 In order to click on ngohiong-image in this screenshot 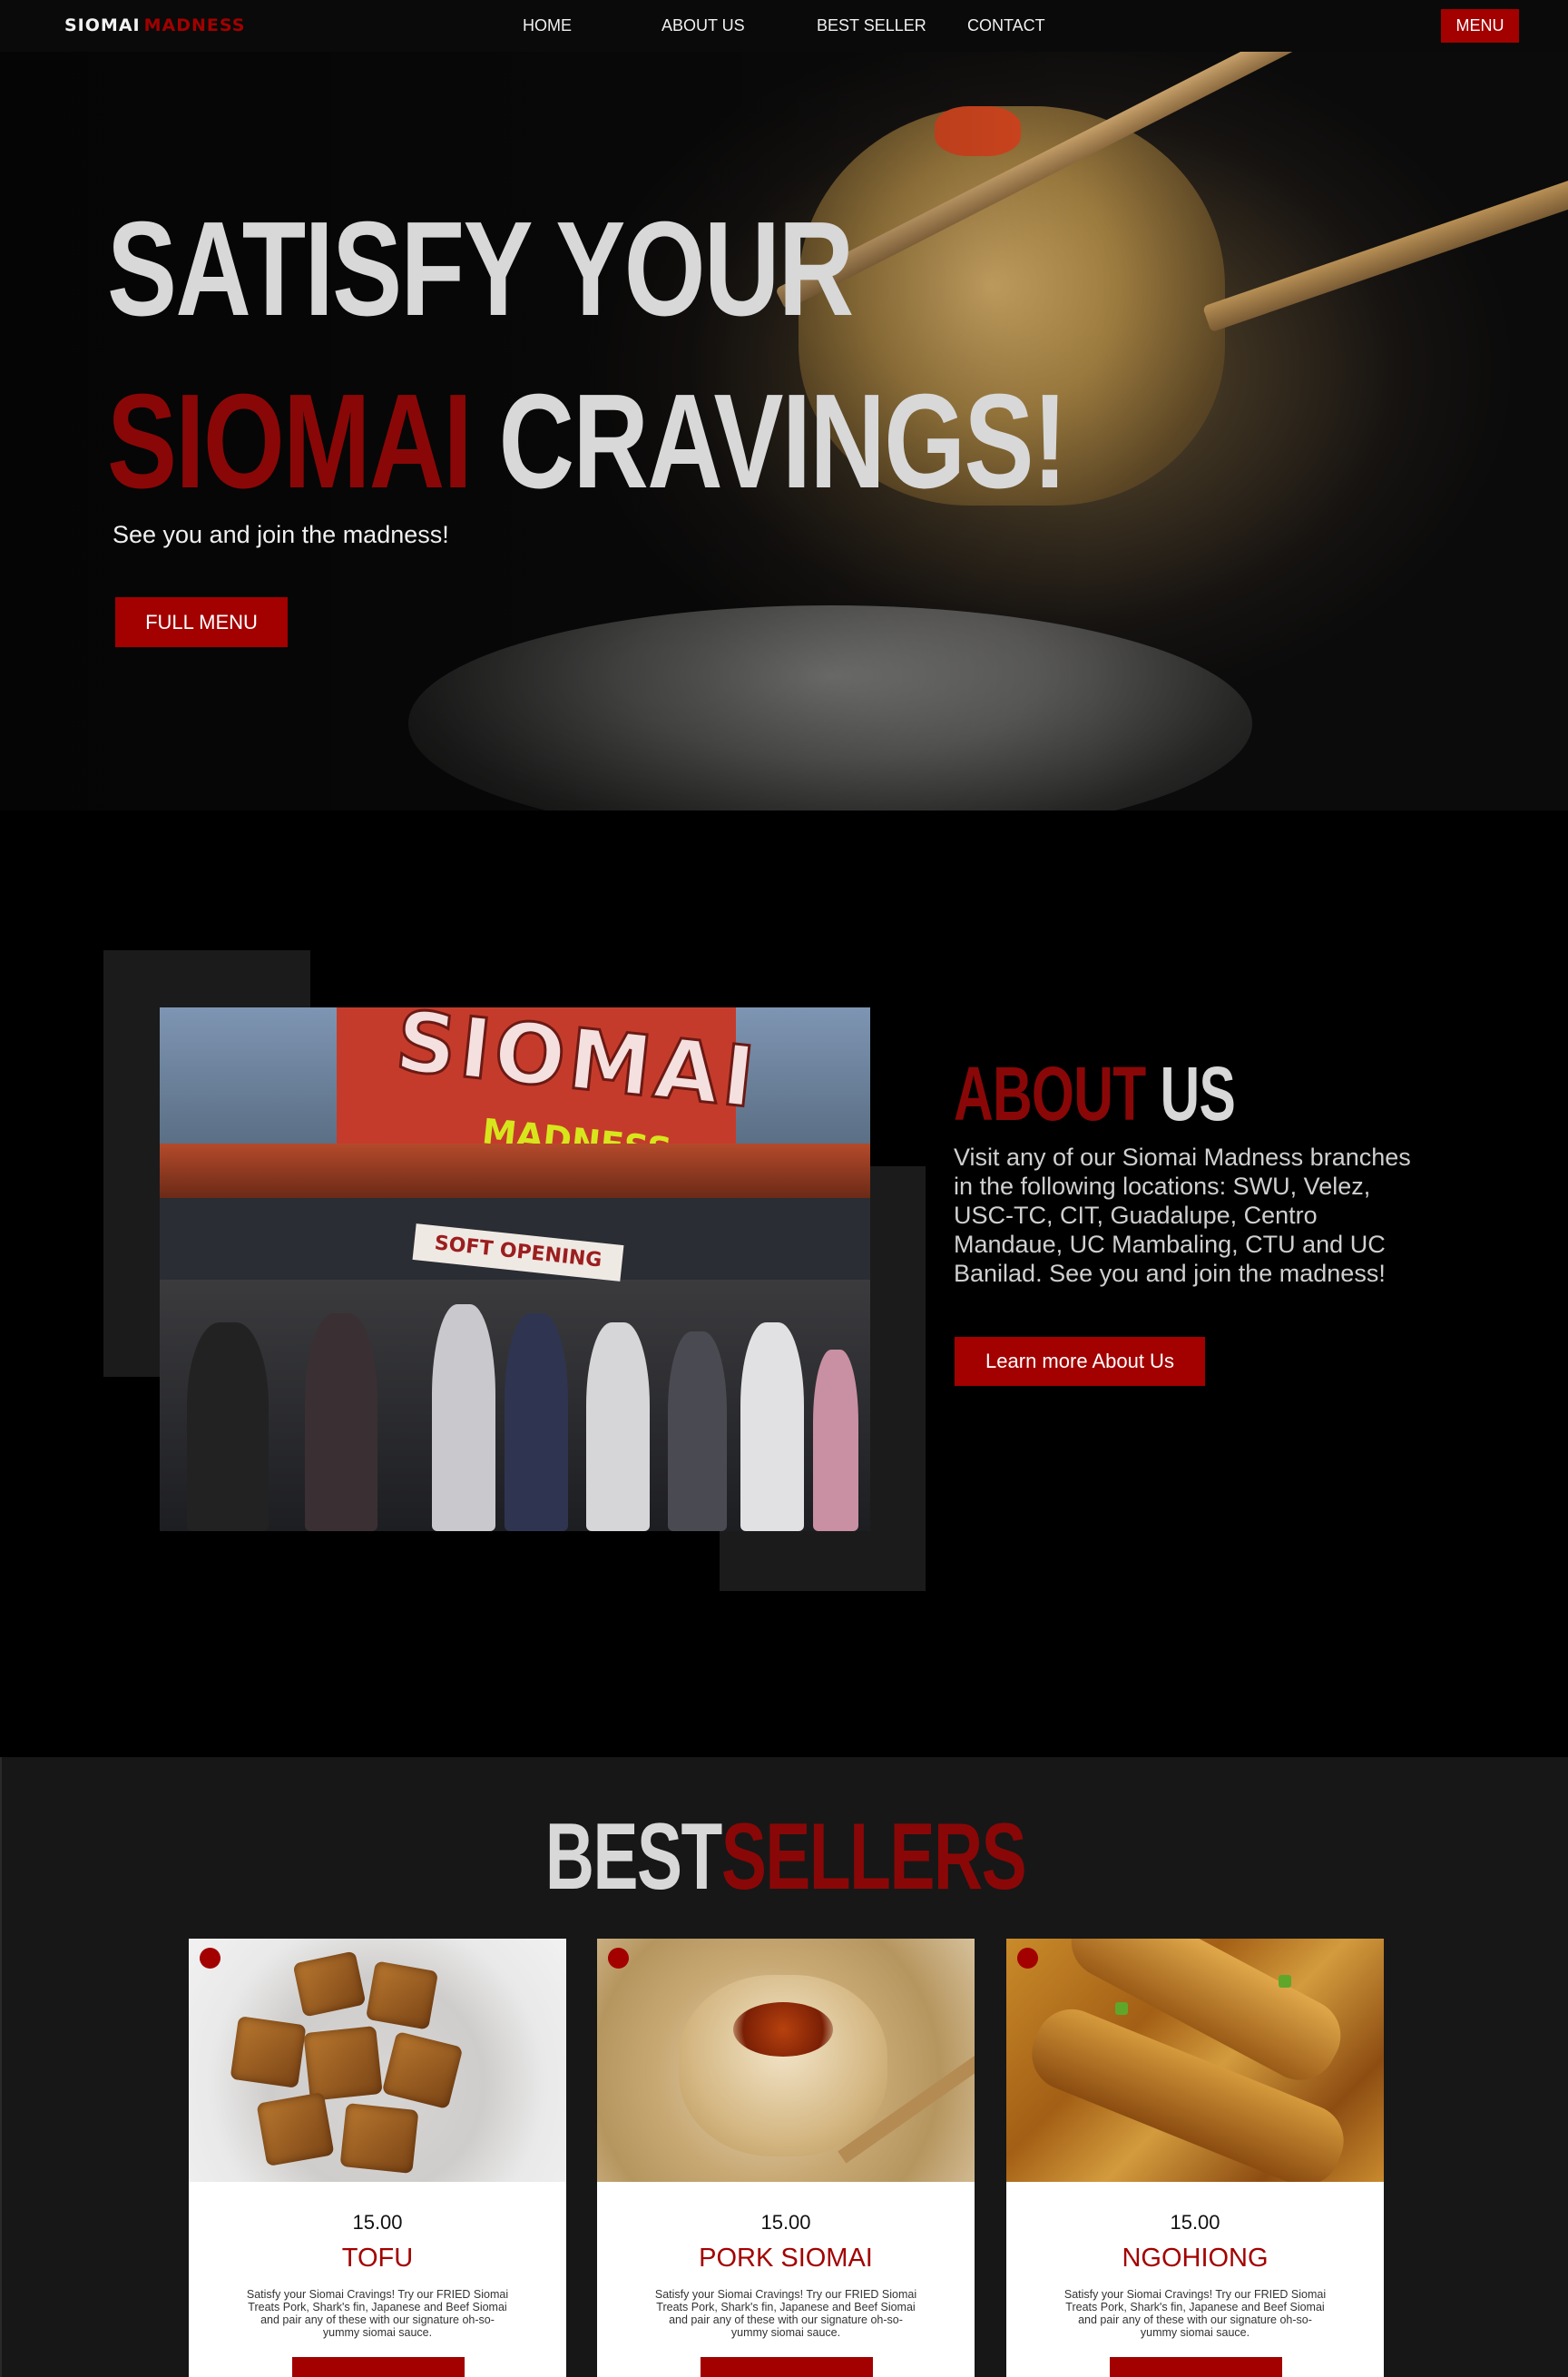, I will do `click(1195, 2060)`.